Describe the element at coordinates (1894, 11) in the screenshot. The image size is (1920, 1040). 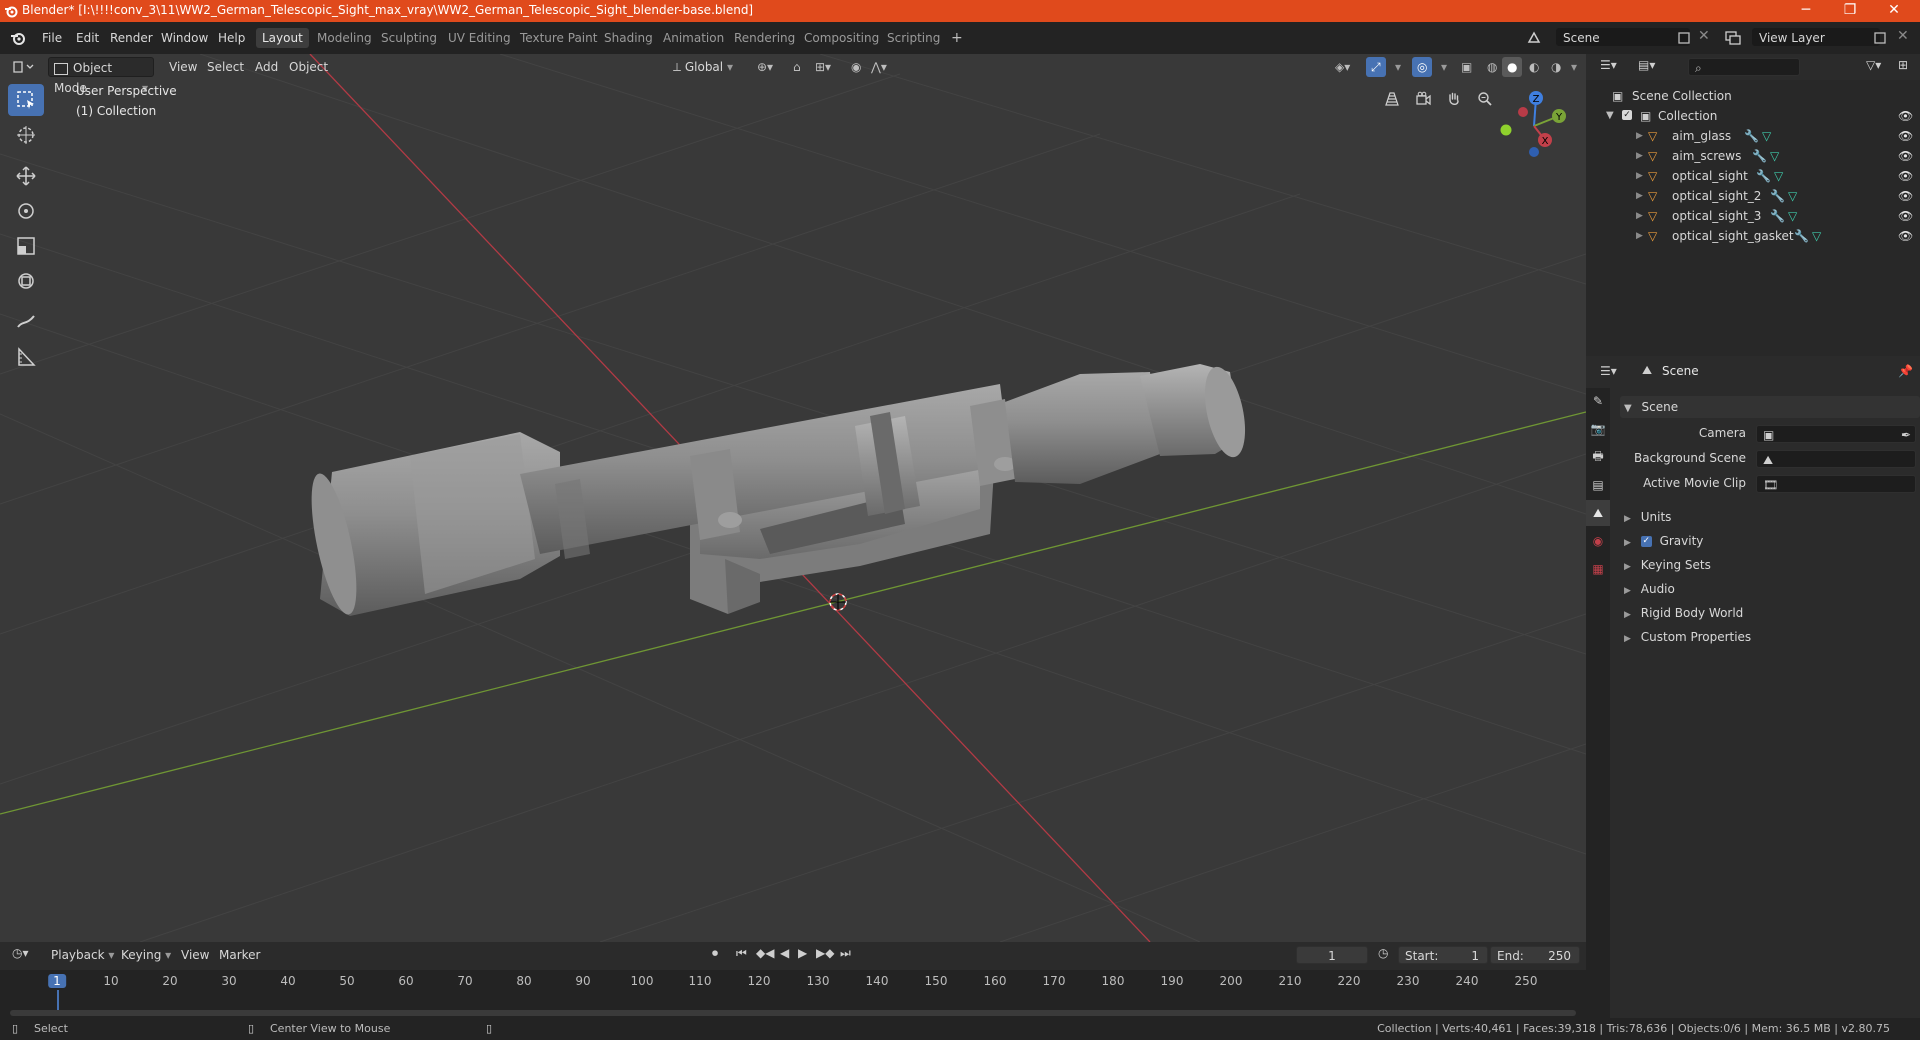
I see `close-button: ✕` at that location.